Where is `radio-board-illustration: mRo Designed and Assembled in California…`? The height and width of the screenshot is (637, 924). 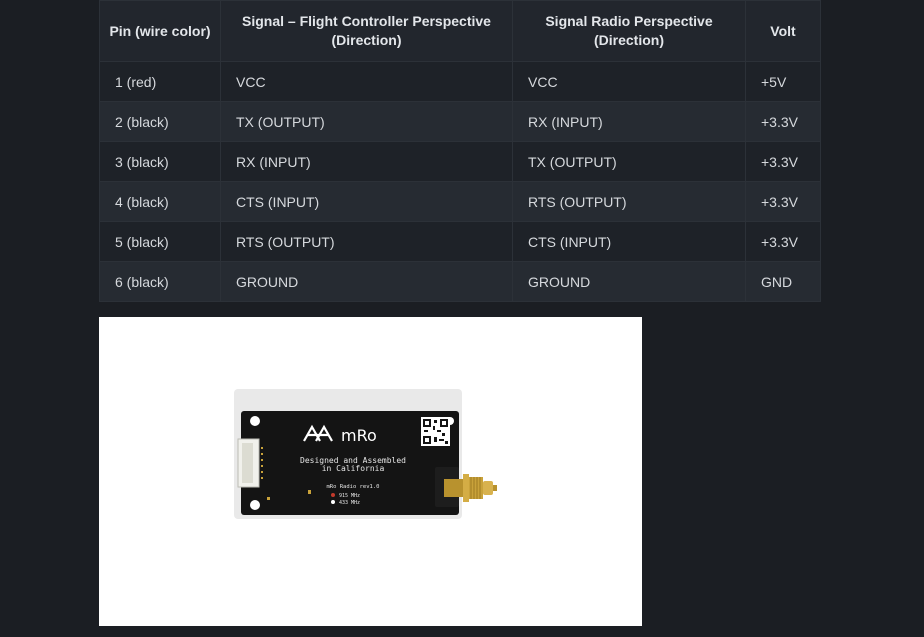 radio-board-illustration: mRo Designed and Assembled in California… is located at coordinates (365, 454).